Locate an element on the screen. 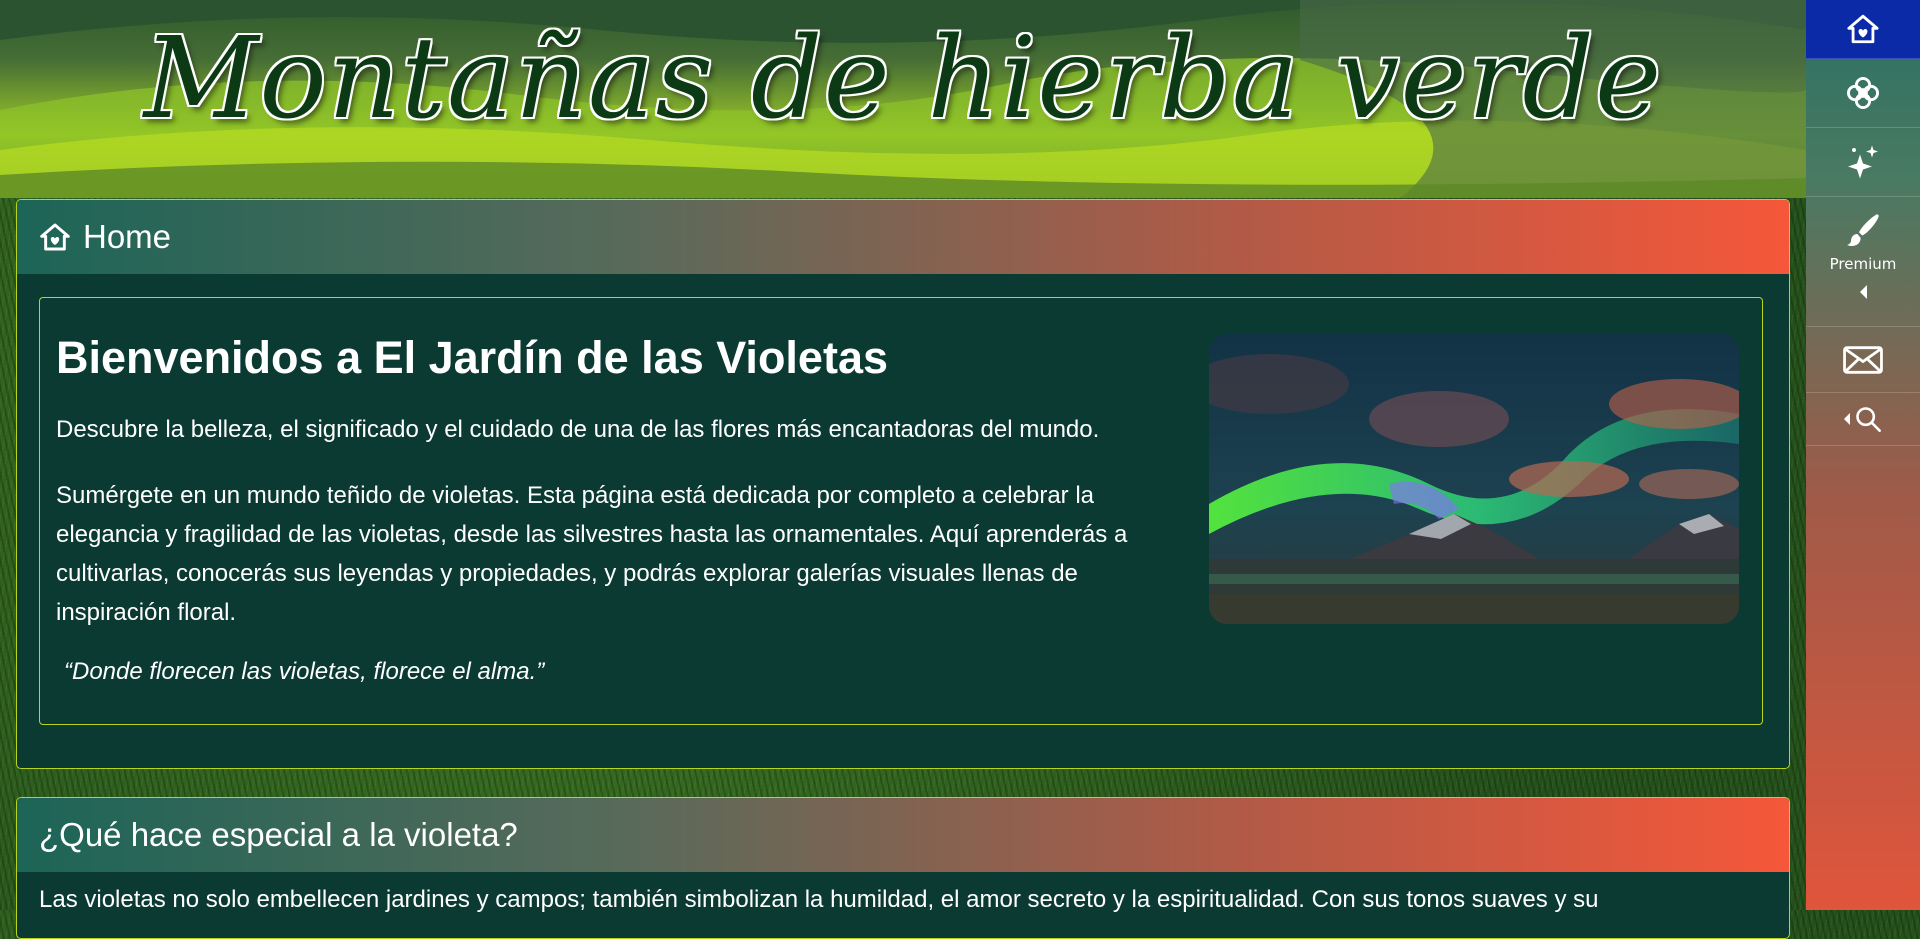 The height and width of the screenshot is (939, 1920). nav-premium-button: Premium is located at coordinates (1863, 262).